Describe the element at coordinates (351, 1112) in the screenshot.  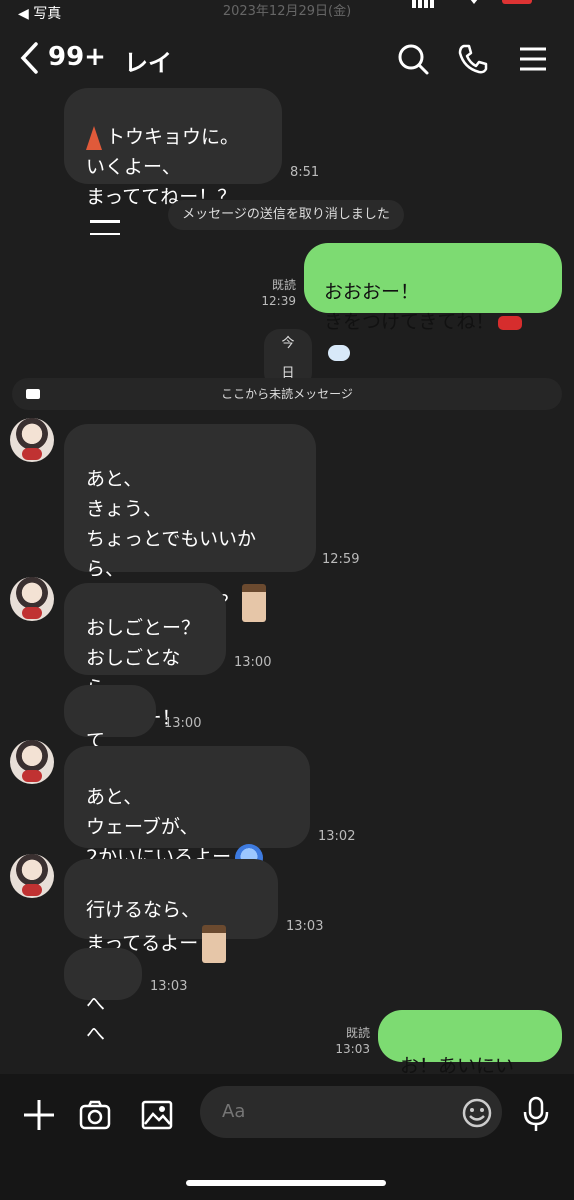
I see `message-input` at that location.